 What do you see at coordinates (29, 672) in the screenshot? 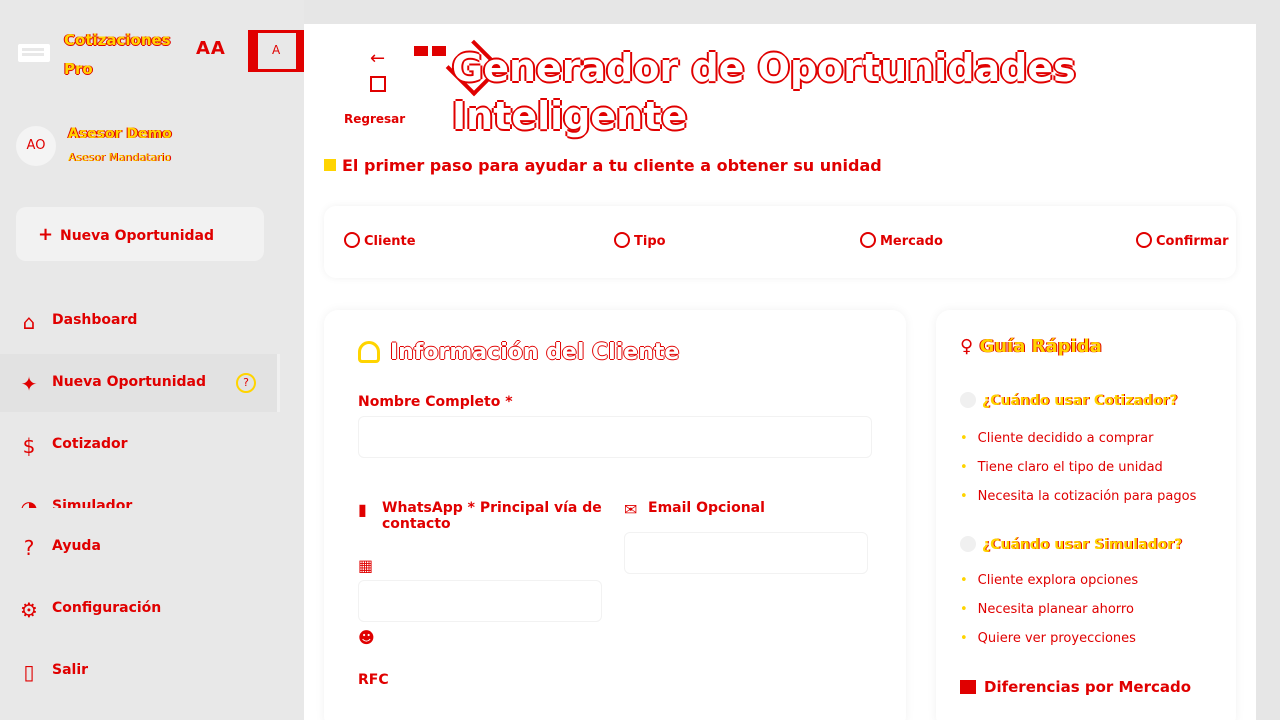
I see `exit-icon: ▯` at bounding box center [29, 672].